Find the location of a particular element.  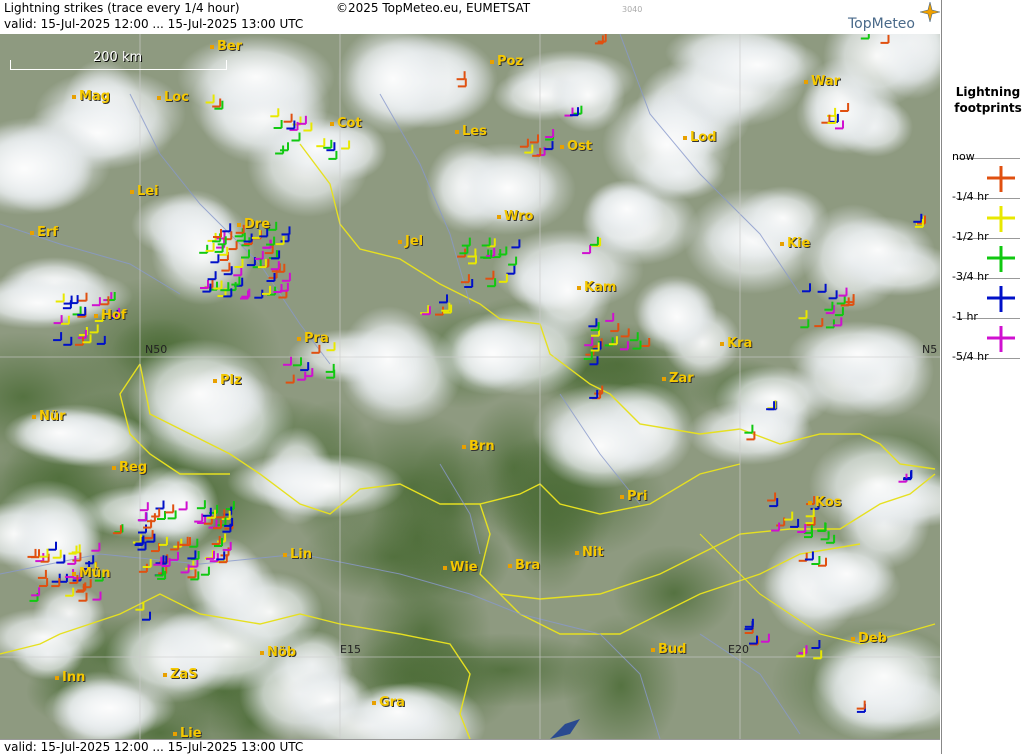

city-name: Dre is located at coordinates (257, 224).